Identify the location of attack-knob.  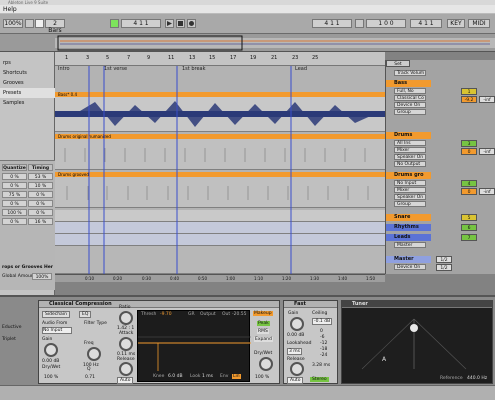
(126, 344).